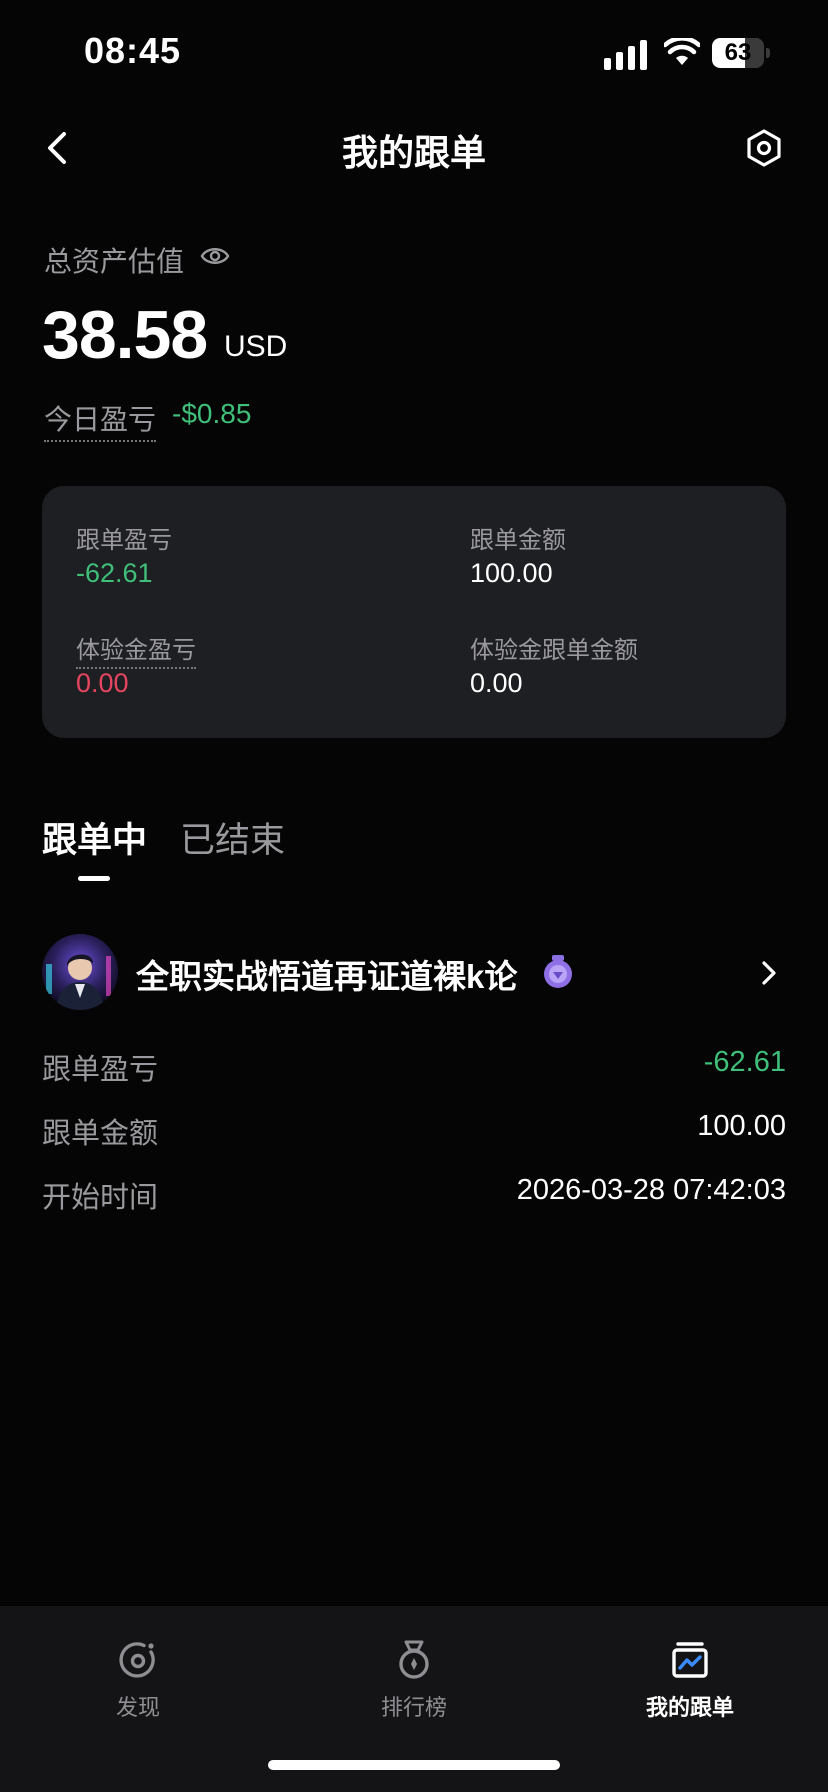 The height and width of the screenshot is (1792, 828). What do you see at coordinates (136, 649) in the screenshot?
I see `trial-pnl-label: 体验金盈亏` at bounding box center [136, 649].